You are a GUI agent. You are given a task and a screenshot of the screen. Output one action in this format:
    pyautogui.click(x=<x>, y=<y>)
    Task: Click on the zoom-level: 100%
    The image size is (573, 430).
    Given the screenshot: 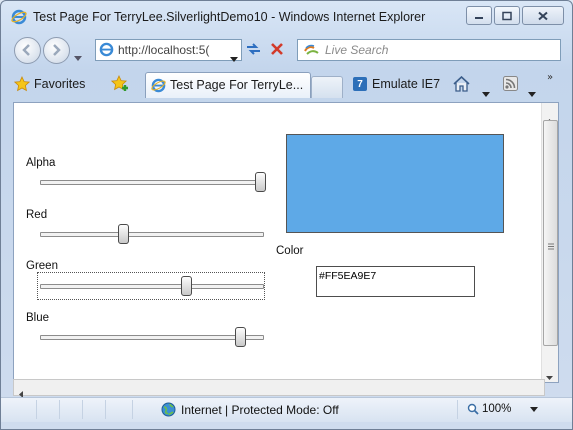 What is the action you would take?
    pyautogui.click(x=497, y=409)
    